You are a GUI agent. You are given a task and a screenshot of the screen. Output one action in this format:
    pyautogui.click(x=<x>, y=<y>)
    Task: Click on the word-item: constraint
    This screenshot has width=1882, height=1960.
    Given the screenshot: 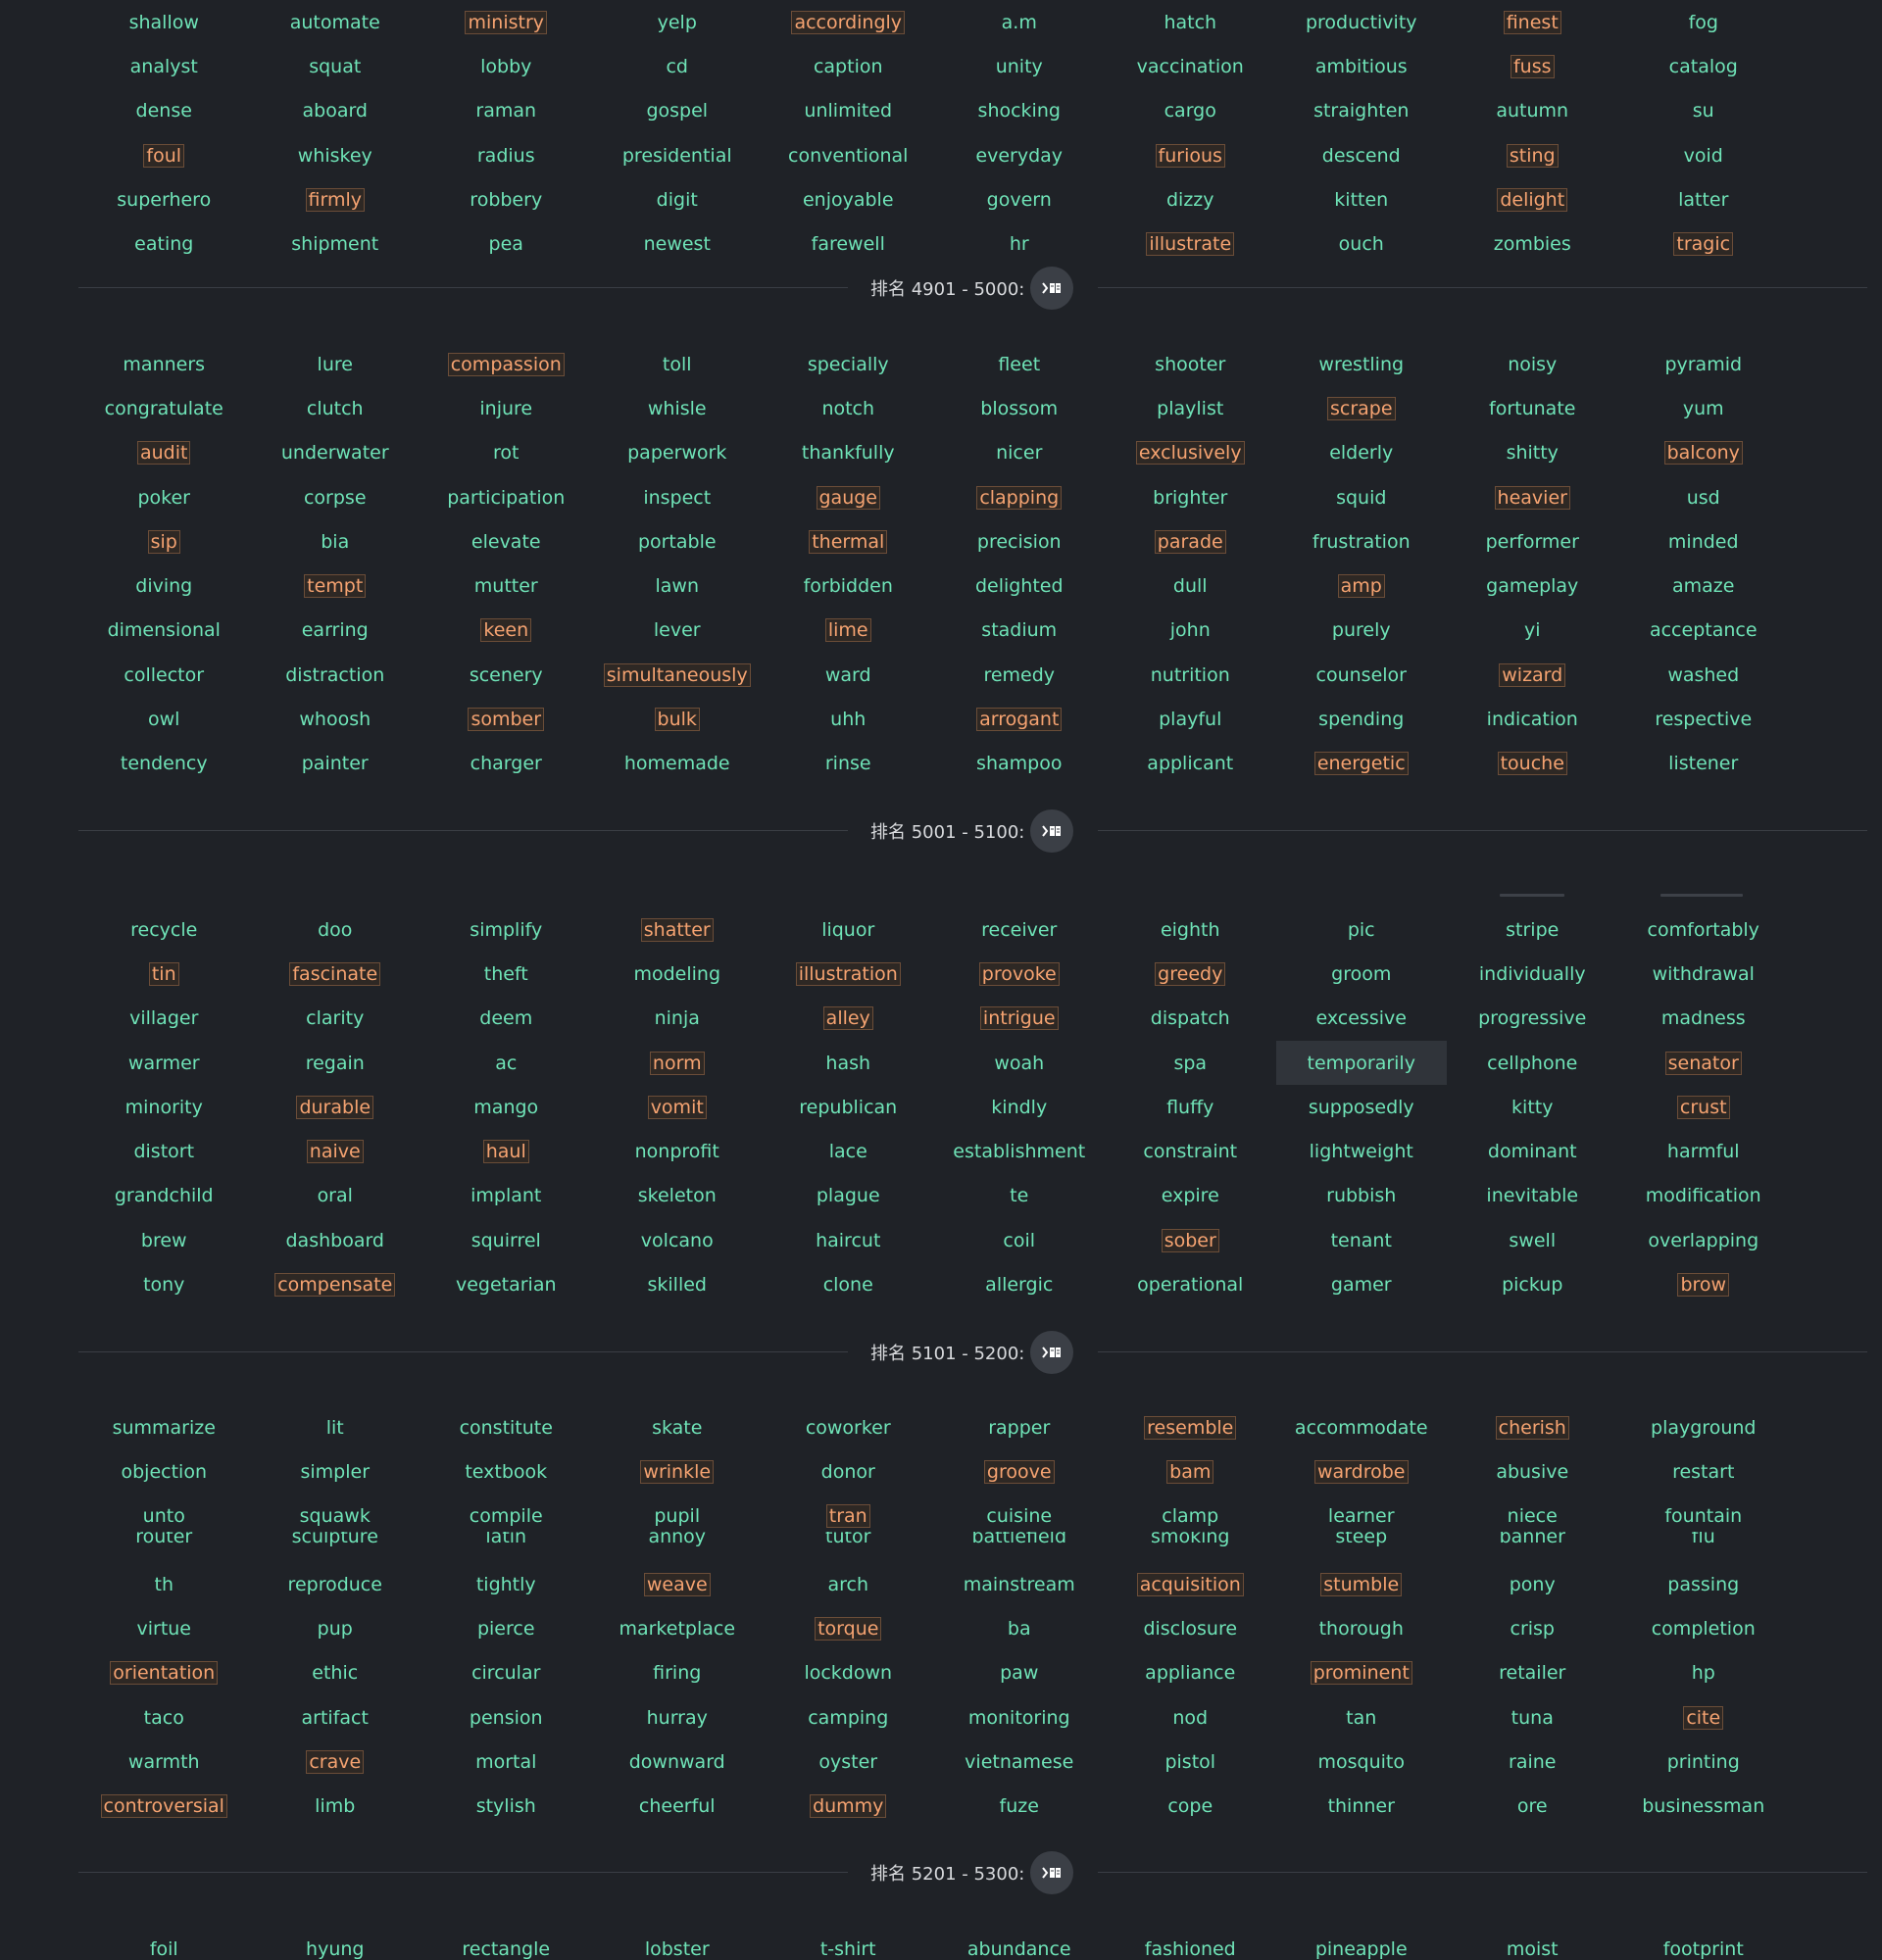 What is the action you would take?
    pyautogui.click(x=1190, y=1151)
    